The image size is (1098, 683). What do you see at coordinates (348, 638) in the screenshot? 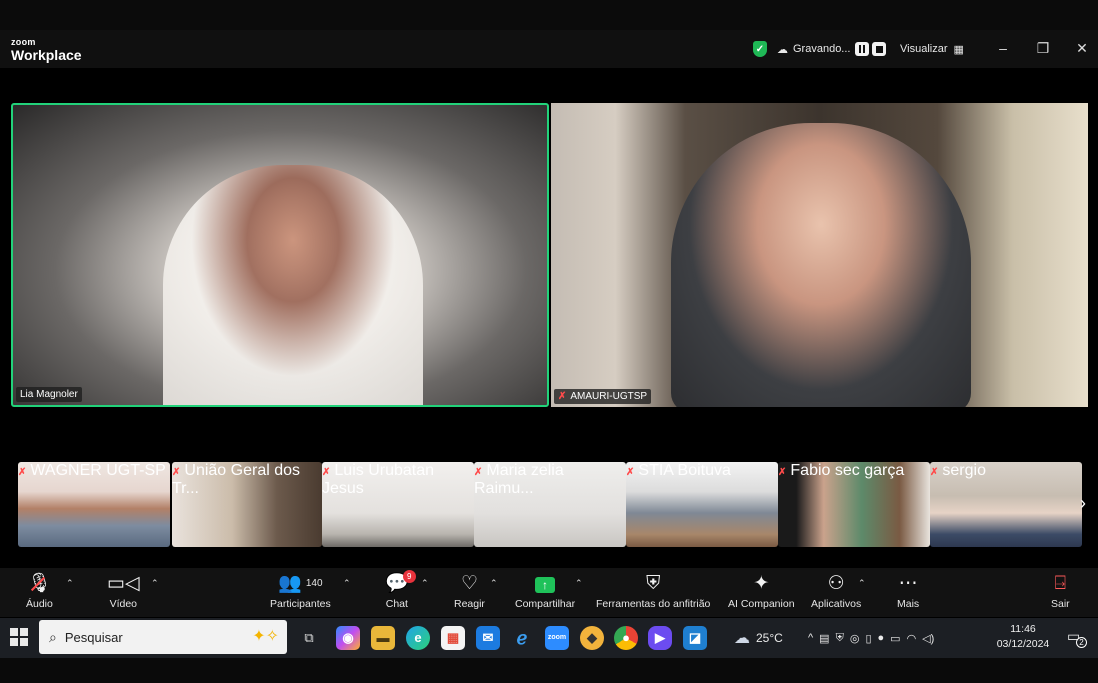
I see `copilot-icon: ◉` at bounding box center [348, 638].